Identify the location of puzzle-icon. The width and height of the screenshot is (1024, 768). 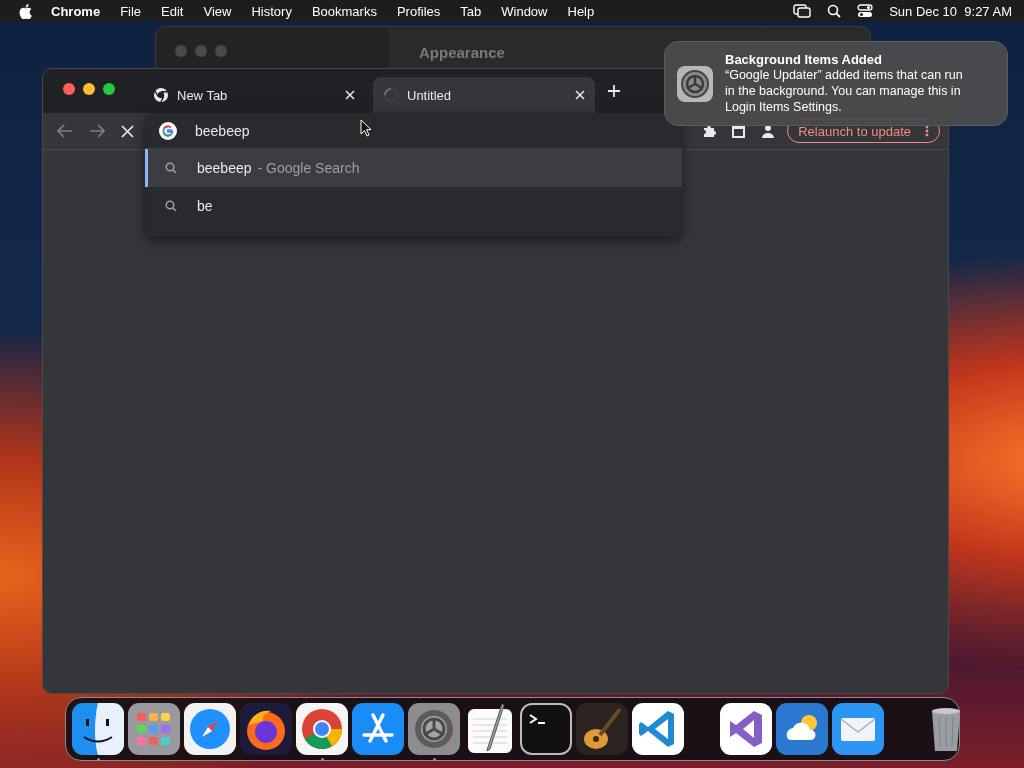
(709, 131).